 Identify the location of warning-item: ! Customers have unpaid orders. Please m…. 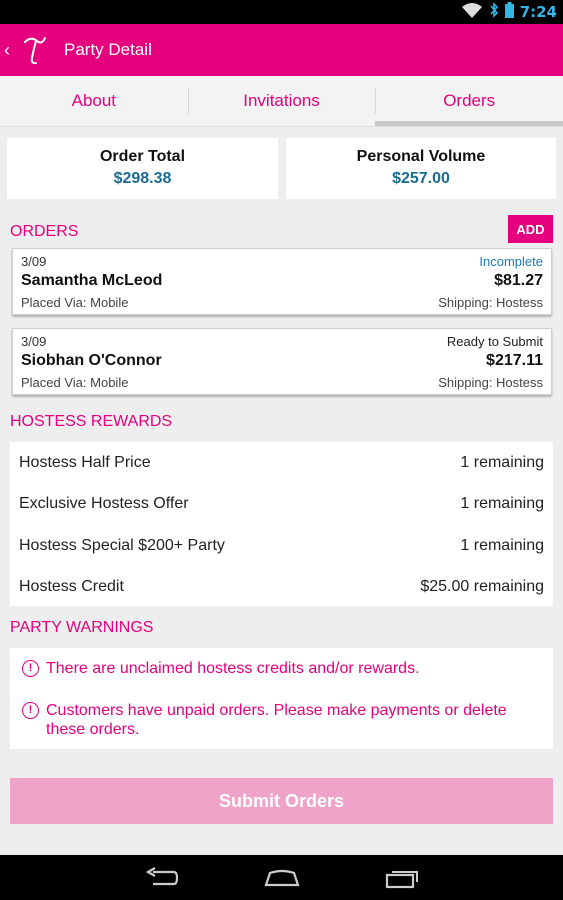
(282, 720).